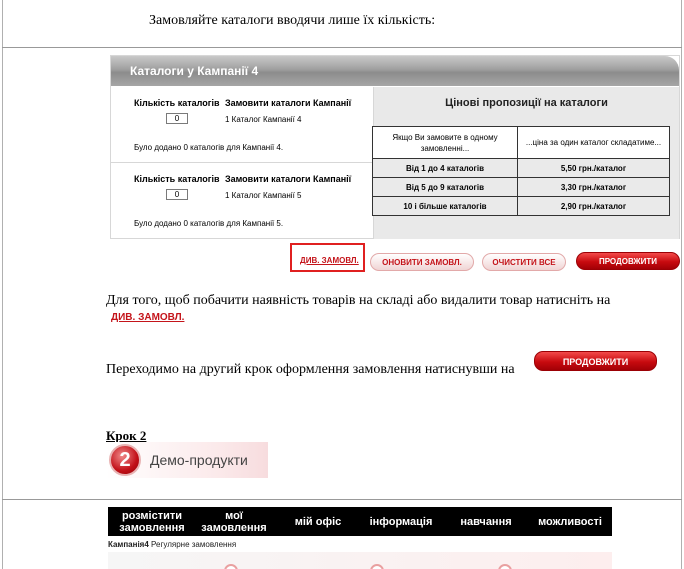  Describe the element at coordinates (422, 262) in the screenshot. I see `update-order-button: ОНОВИТИ ЗАМОВЛ.` at that location.